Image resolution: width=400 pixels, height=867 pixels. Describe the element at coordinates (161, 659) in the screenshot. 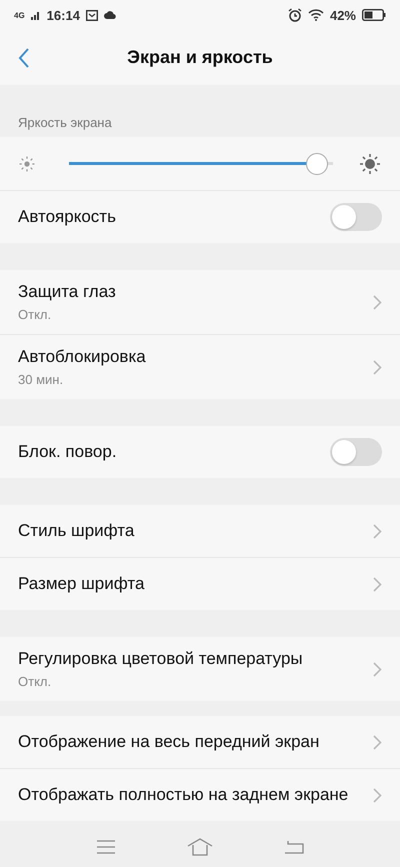

I see `setting-label: Регулировка цветовой температуры` at that location.